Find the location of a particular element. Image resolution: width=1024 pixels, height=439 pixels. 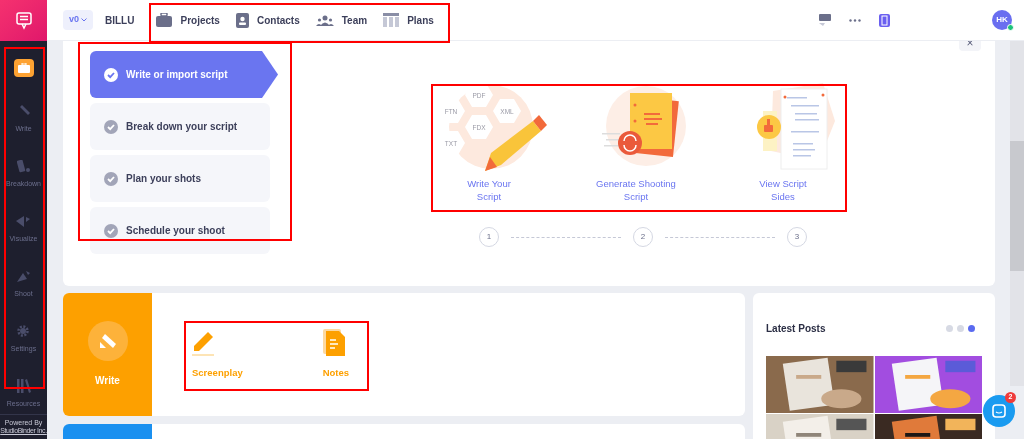

chat-logo-icon is located at coordinates (23, 20).